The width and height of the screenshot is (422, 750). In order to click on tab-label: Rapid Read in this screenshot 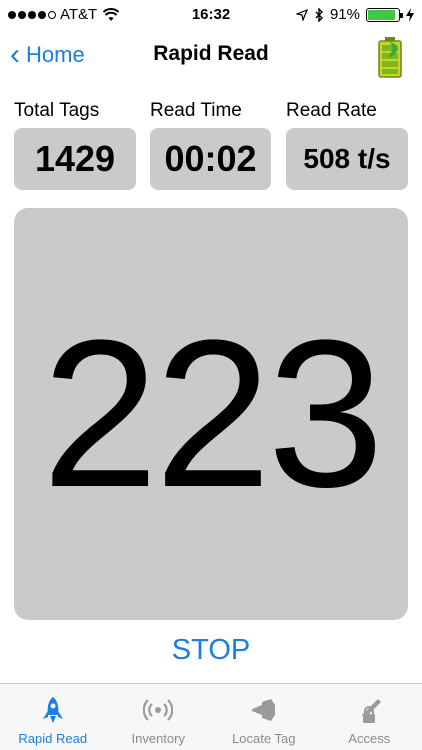, I will do `click(53, 738)`.